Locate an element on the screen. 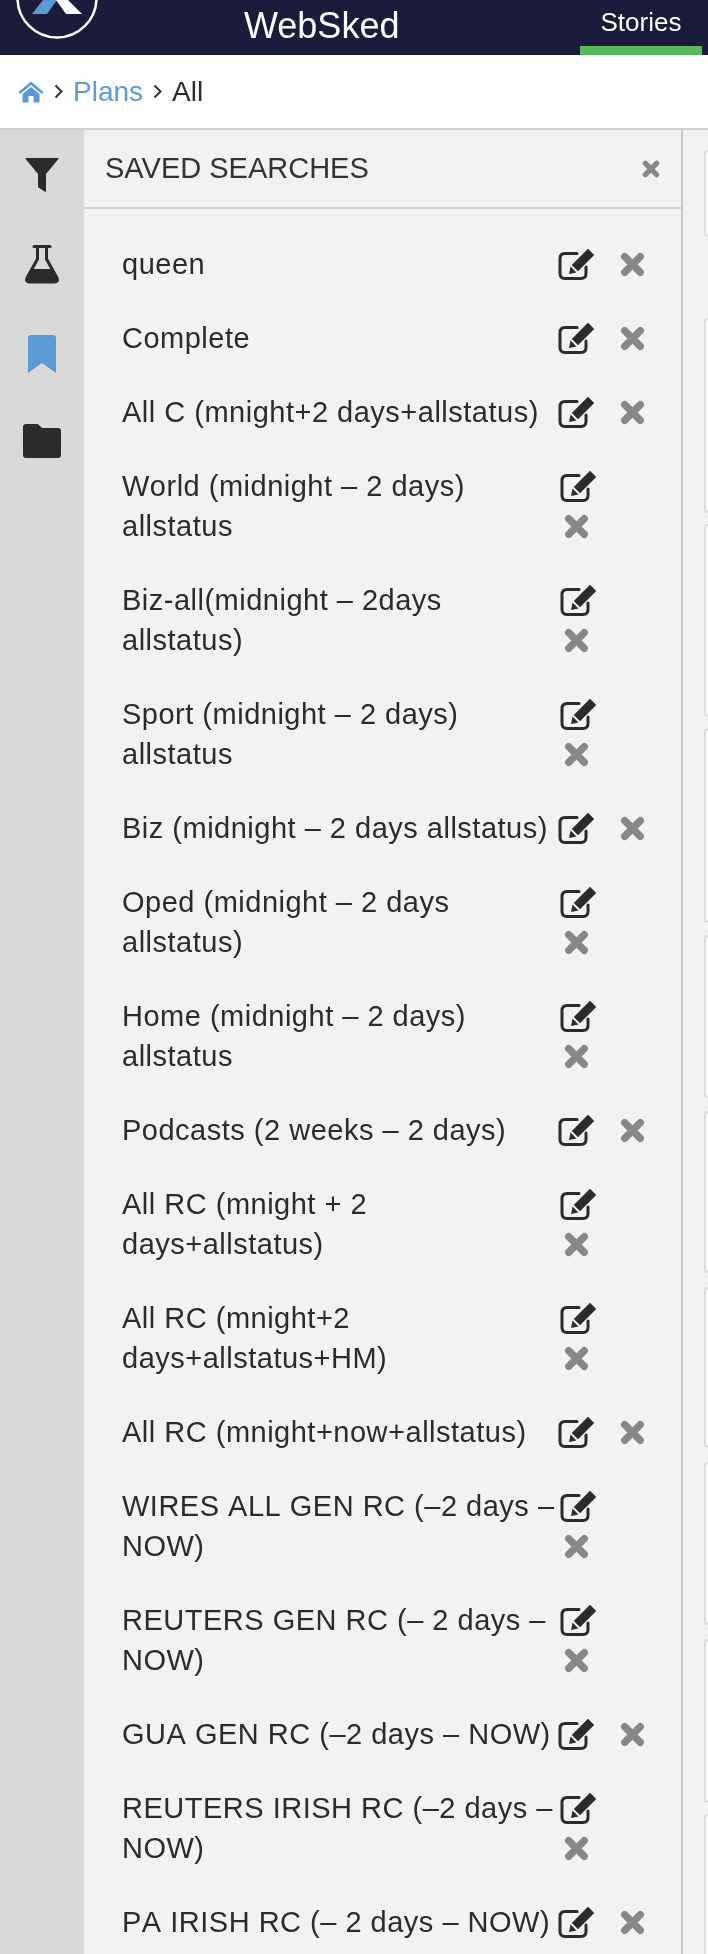 The width and height of the screenshot is (708, 1954). saved-search-name: All RC (mnight+now+allstatus) is located at coordinates (340, 1432).